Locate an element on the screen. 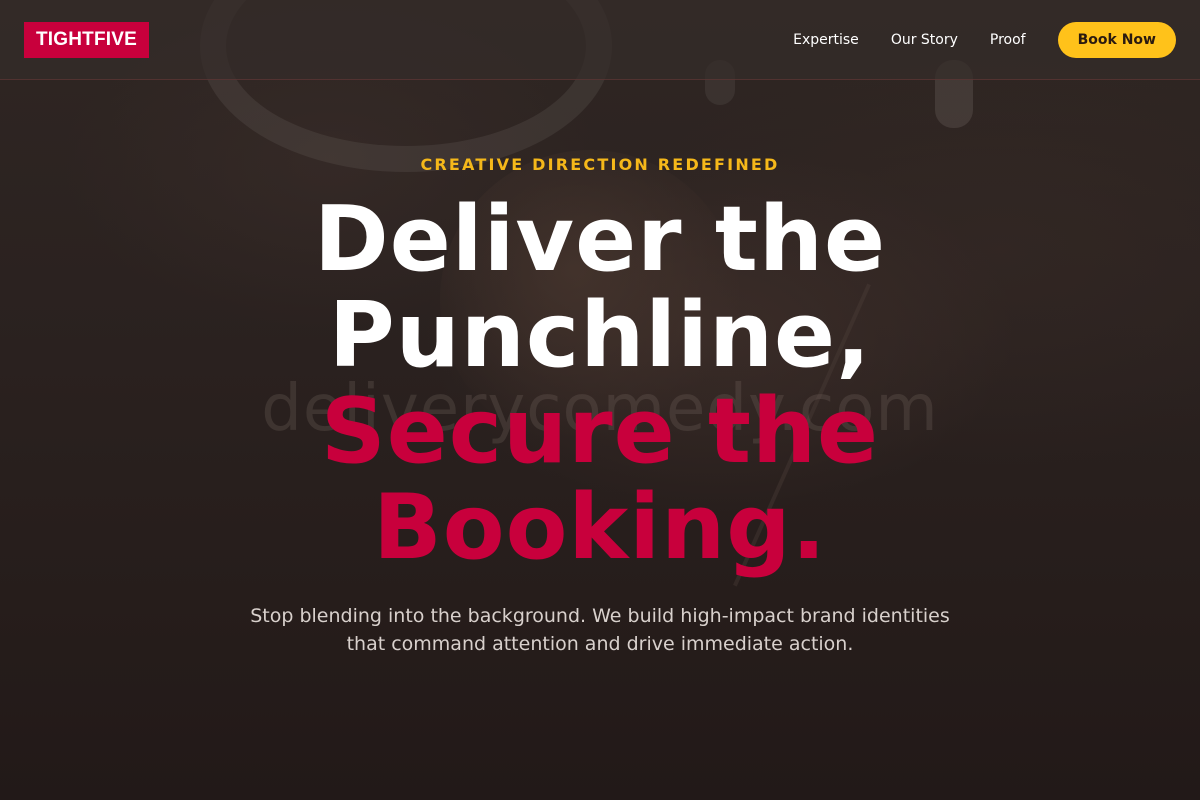  nav-link-expertise: Expertise is located at coordinates (826, 40).